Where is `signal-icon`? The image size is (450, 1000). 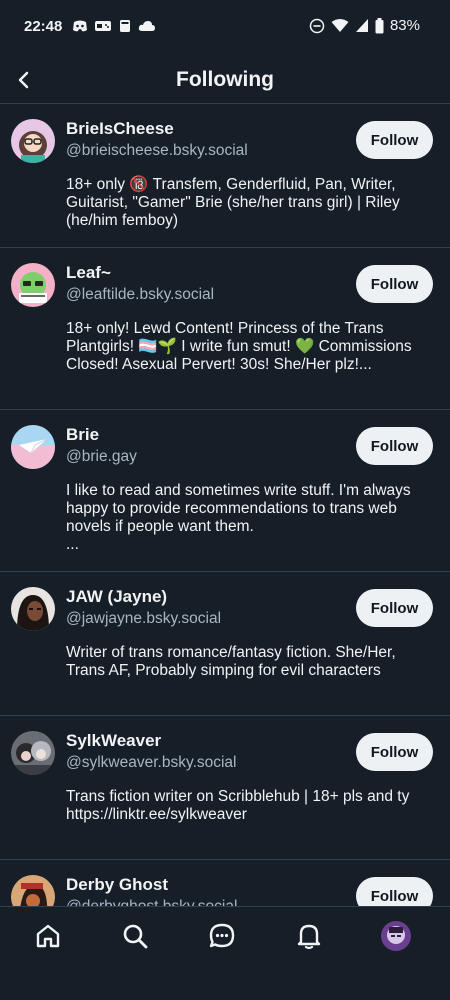 signal-icon is located at coordinates (361, 25).